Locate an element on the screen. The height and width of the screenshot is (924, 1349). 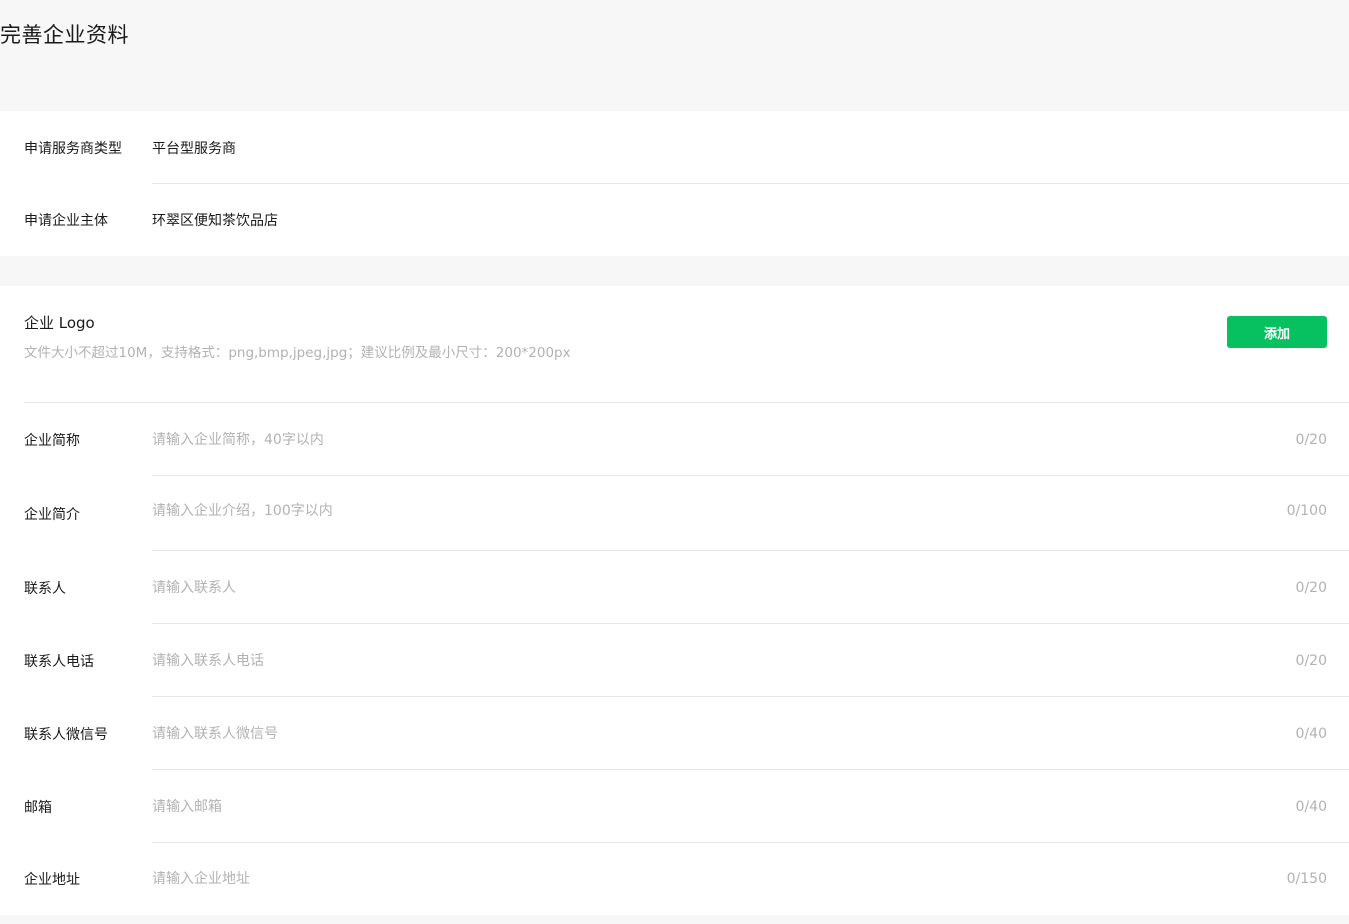
email-row: 邮箱 0/40 is located at coordinates (674, 806).